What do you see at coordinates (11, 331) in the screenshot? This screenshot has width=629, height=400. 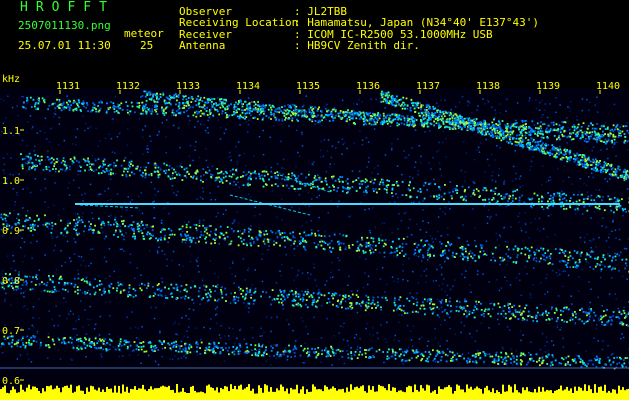 I see `y-tick-label: 0.7` at bounding box center [11, 331].